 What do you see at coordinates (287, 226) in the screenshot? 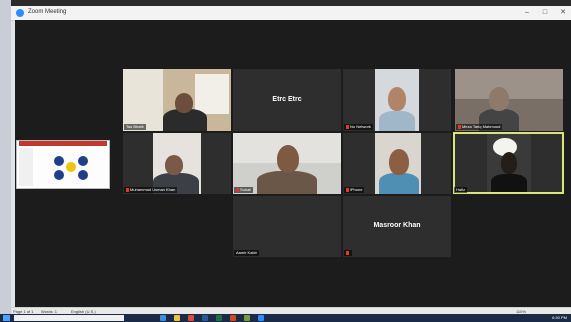
I see `video-tile-aamir-kabir: Aamir Kabir` at bounding box center [287, 226].